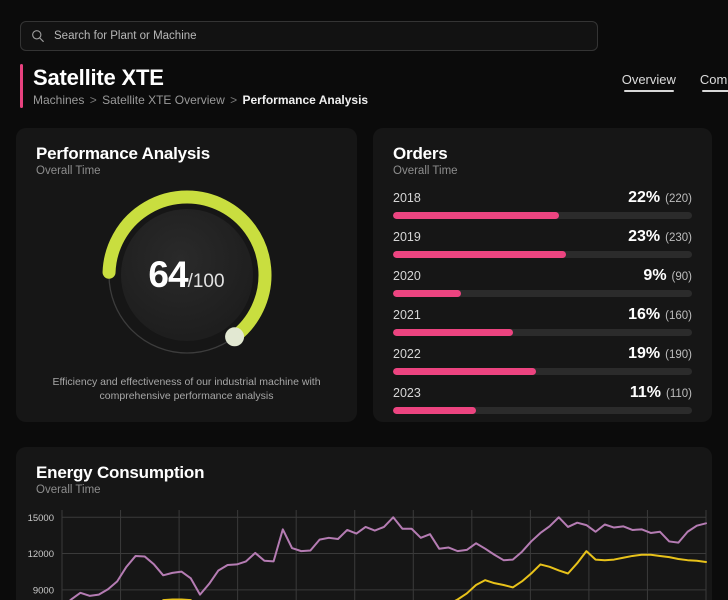 The image size is (728, 600). Describe the element at coordinates (38, 36) in the screenshot. I see `search-icon` at that location.